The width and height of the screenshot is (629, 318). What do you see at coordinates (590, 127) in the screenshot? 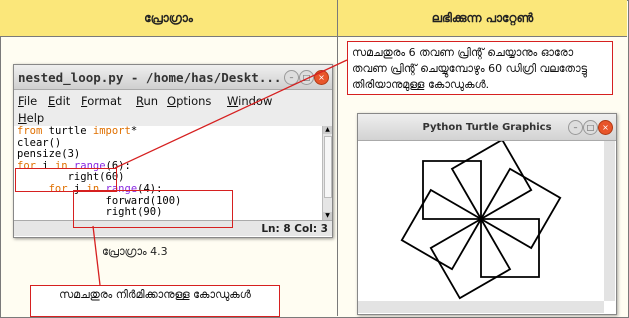
I see `turtle-maximize-icon: □` at bounding box center [590, 127].